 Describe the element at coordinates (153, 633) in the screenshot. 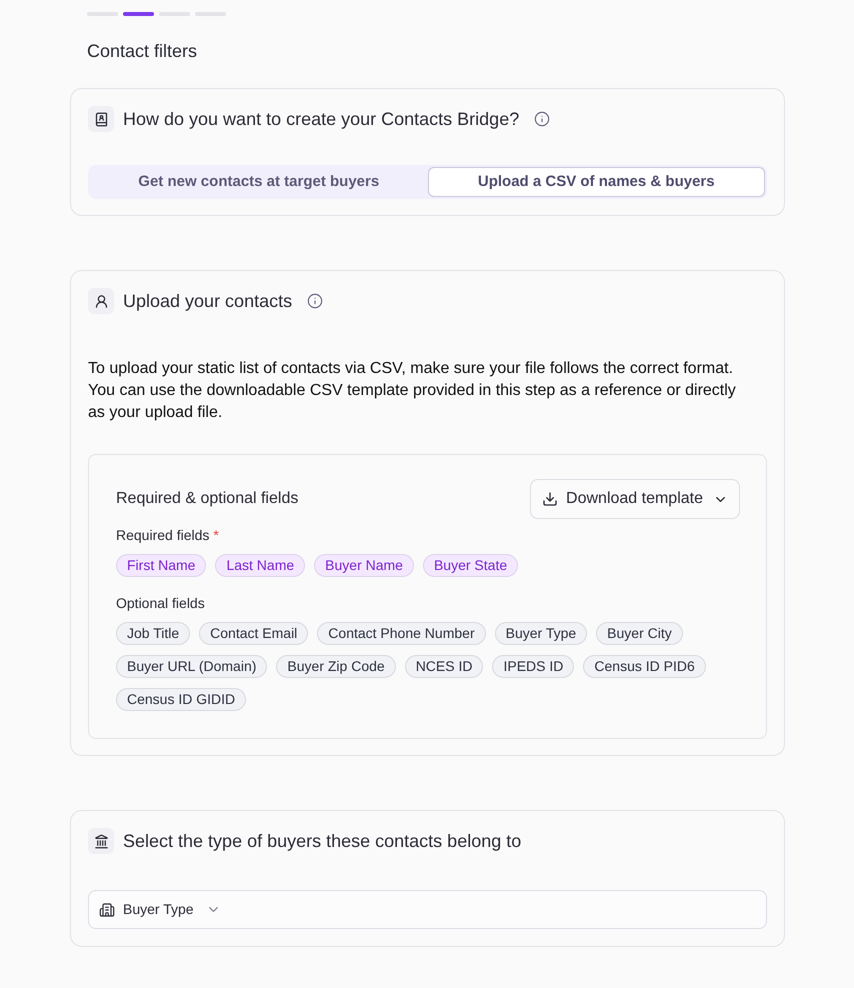

I see `optional-field-chip: Job Title` at that location.